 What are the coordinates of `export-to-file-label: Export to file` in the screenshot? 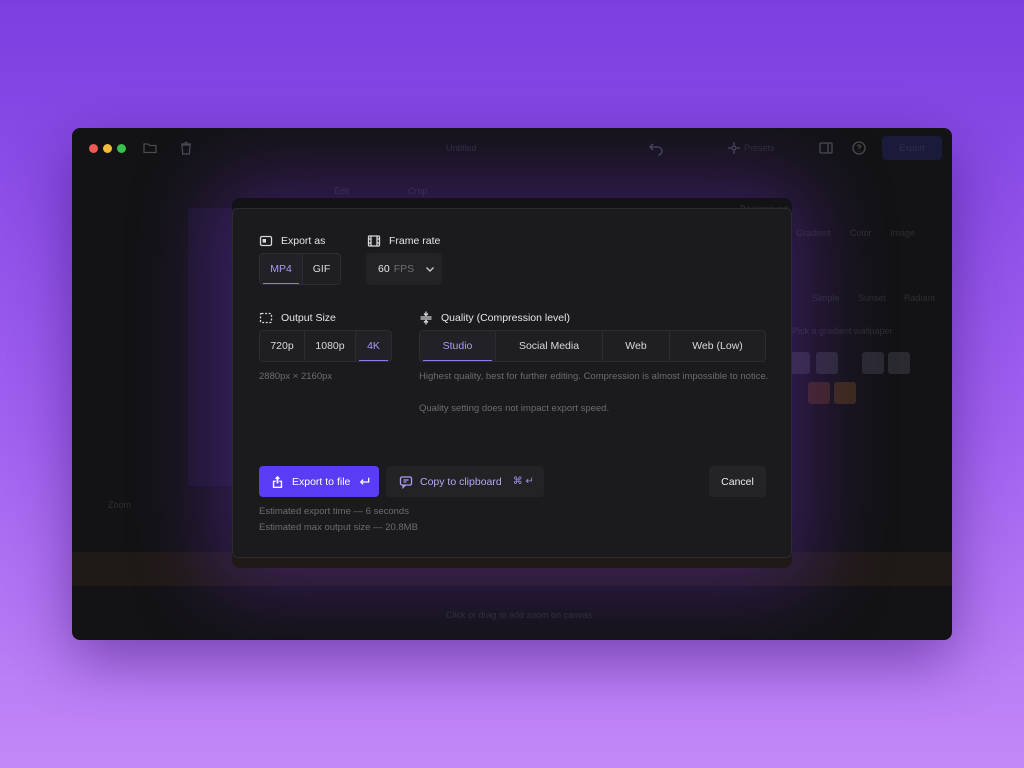 It's located at (321, 481).